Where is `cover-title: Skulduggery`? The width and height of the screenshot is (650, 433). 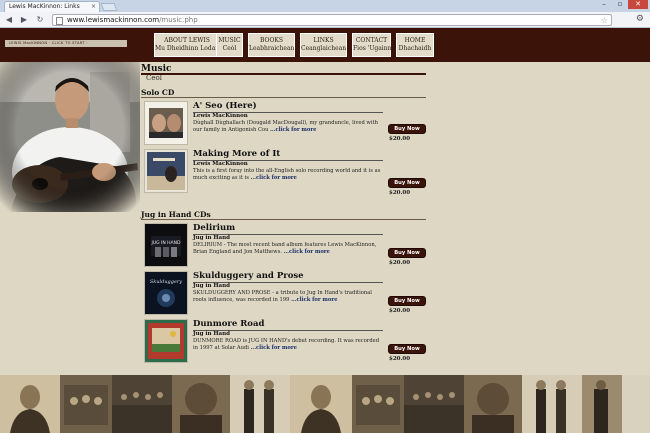
cover-title: Skulduggery is located at coordinates (166, 282).